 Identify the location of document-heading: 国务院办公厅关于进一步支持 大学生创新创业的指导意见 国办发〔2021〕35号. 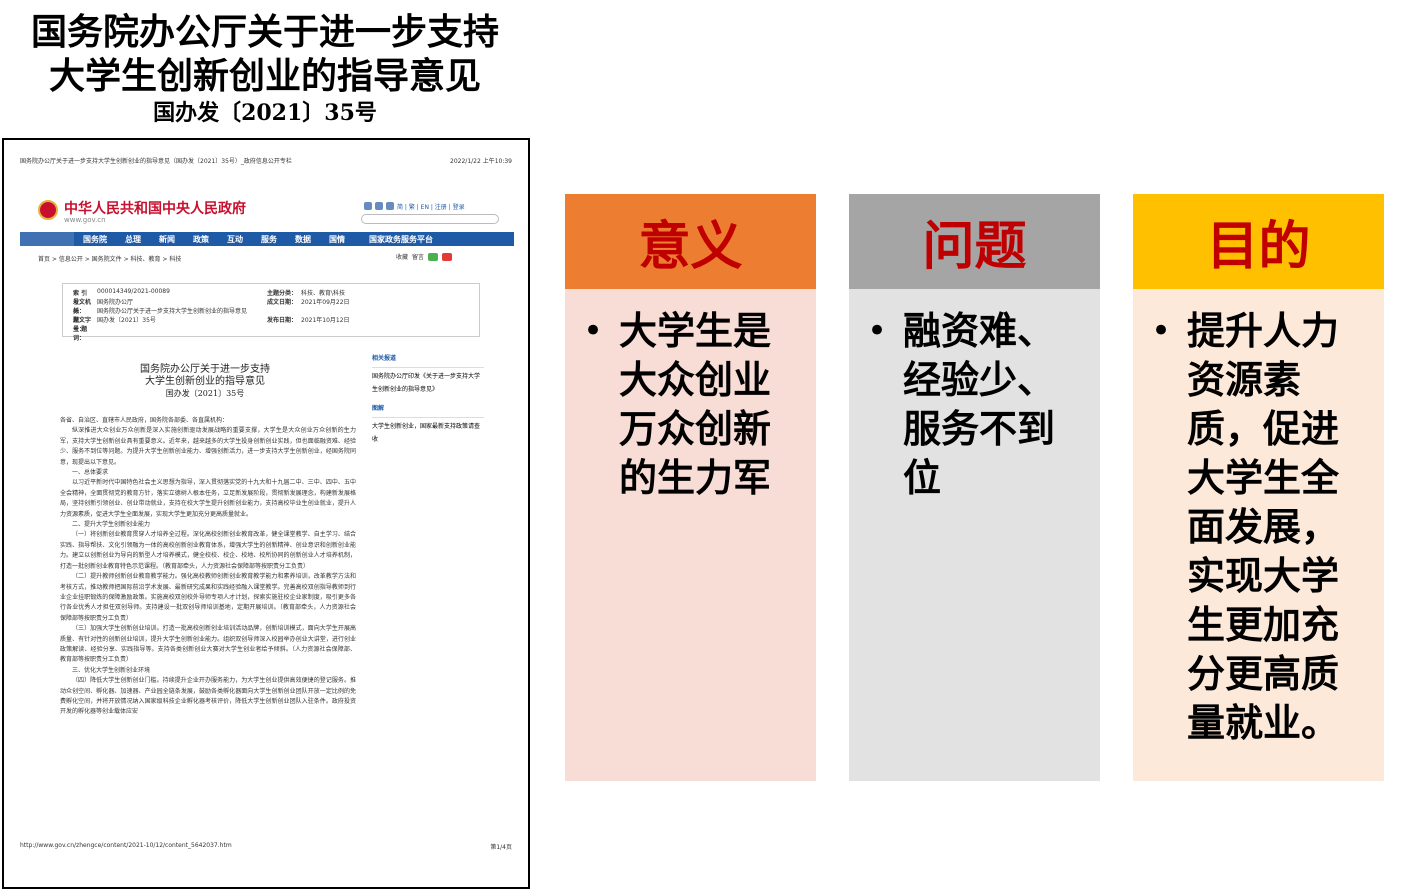
(205, 381).